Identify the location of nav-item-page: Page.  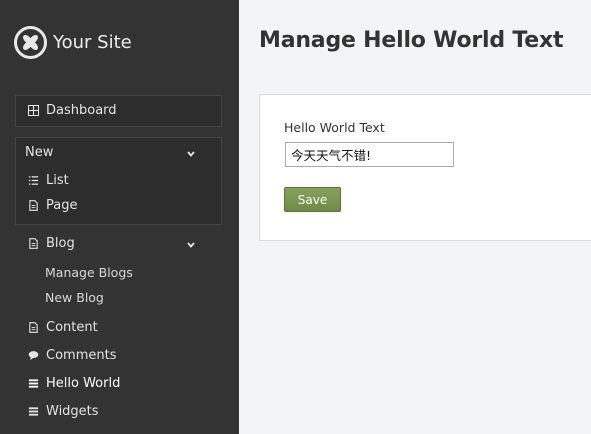
(51, 205).